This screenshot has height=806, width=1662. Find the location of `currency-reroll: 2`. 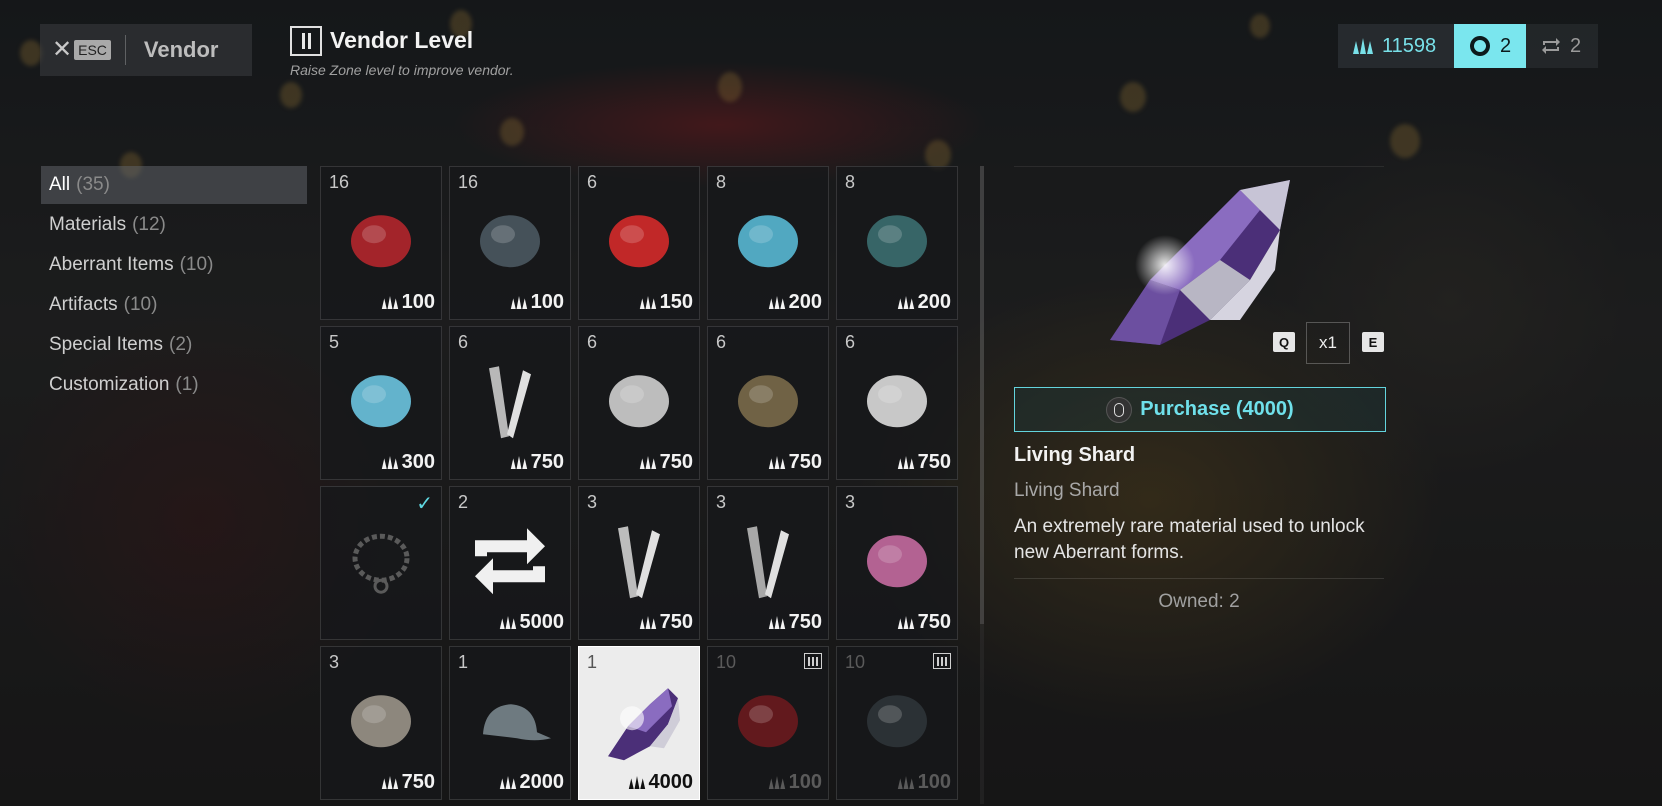

currency-reroll: 2 is located at coordinates (1562, 46).